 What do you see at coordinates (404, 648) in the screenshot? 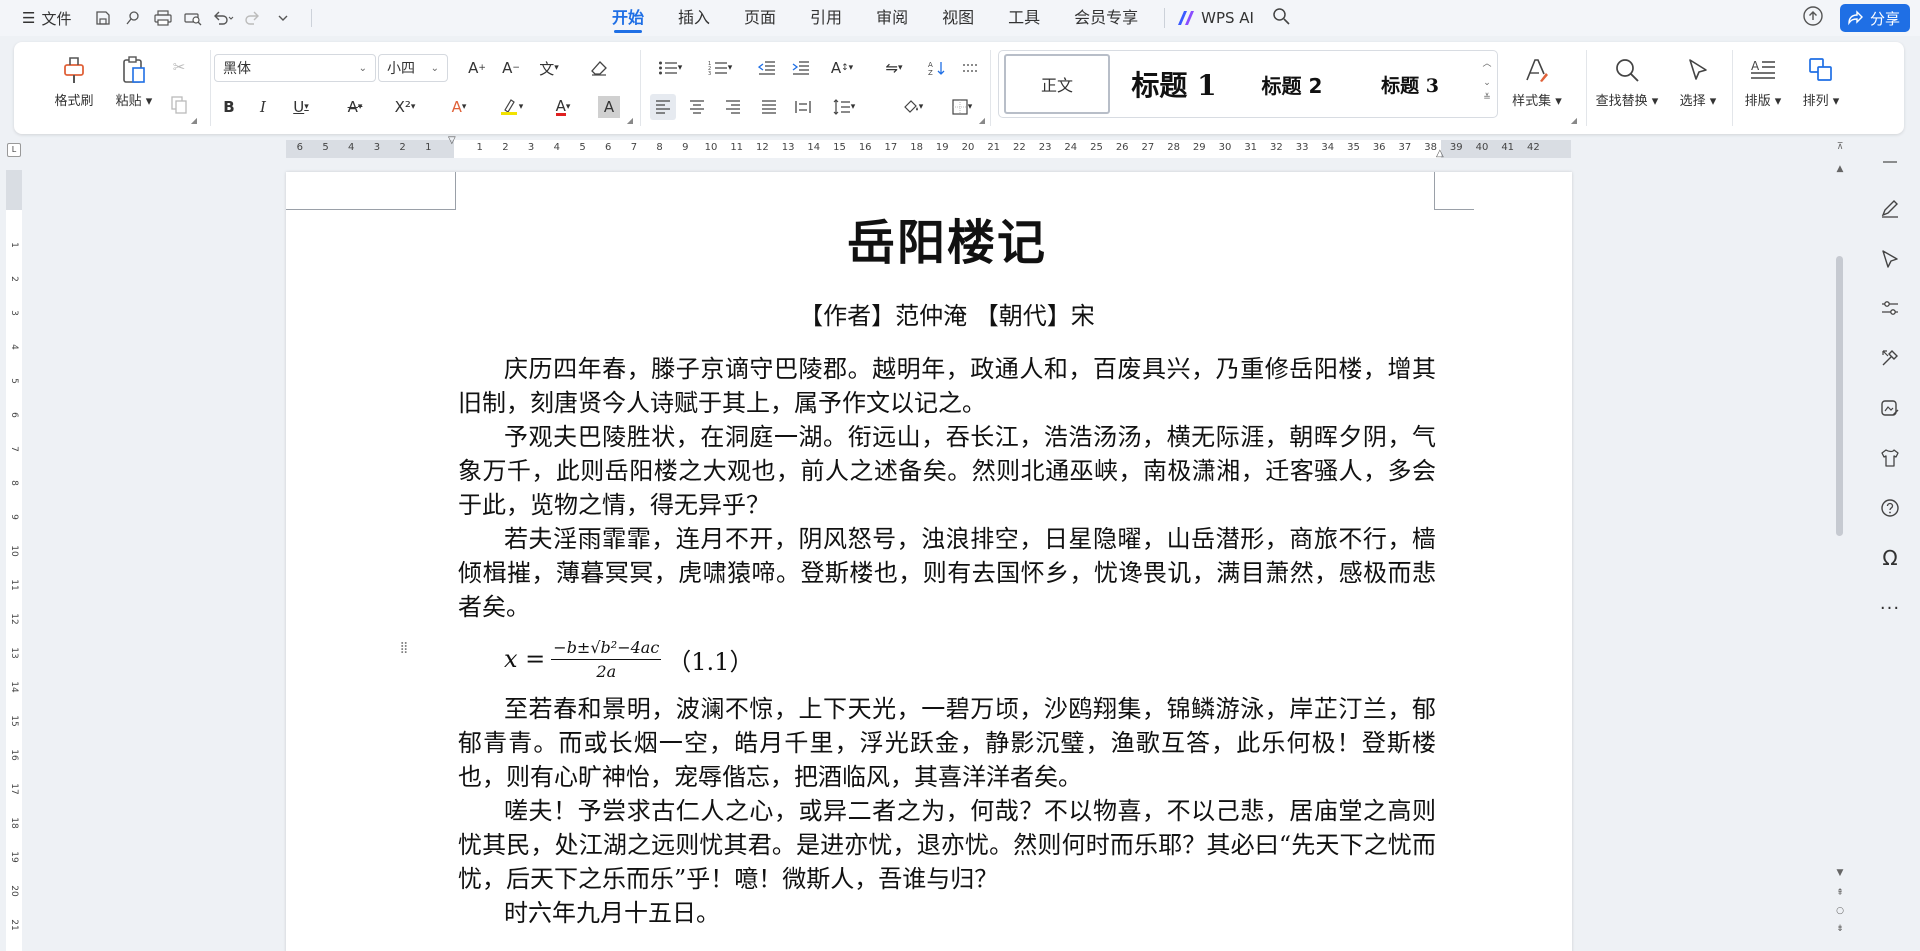
I see `drag-handle-icon: ⁞⁞` at bounding box center [404, 648].